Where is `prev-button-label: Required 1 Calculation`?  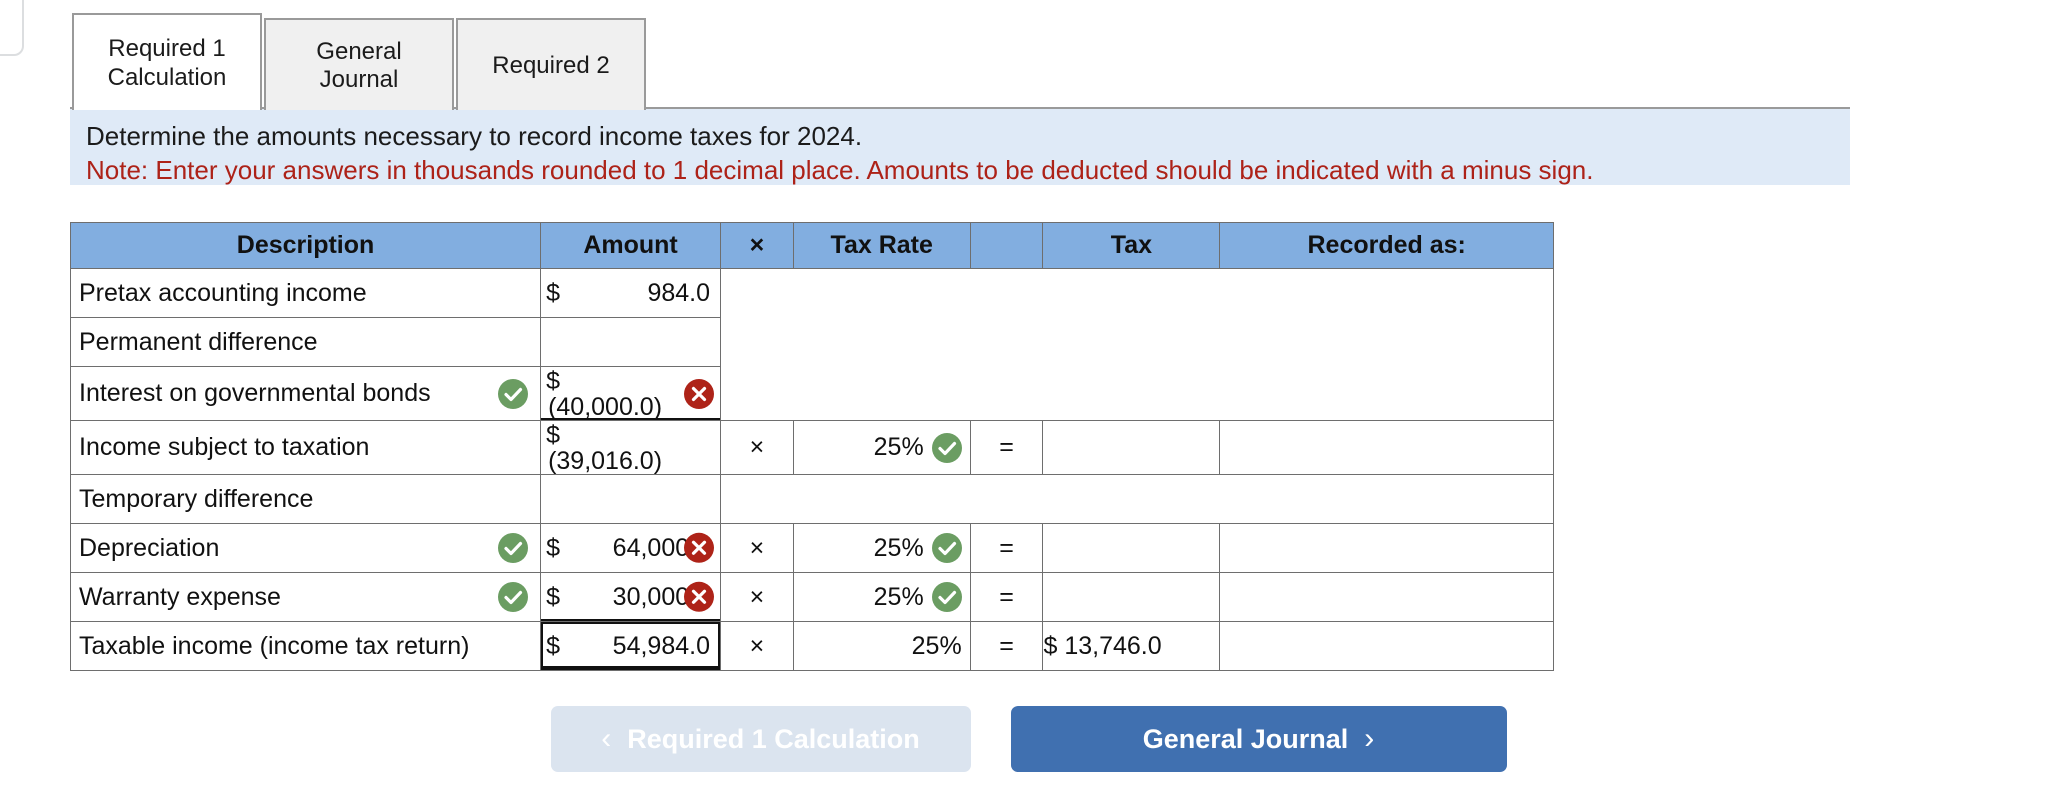
prev-button-label: Required 1 Calculation is located at coordinates (773, 738).